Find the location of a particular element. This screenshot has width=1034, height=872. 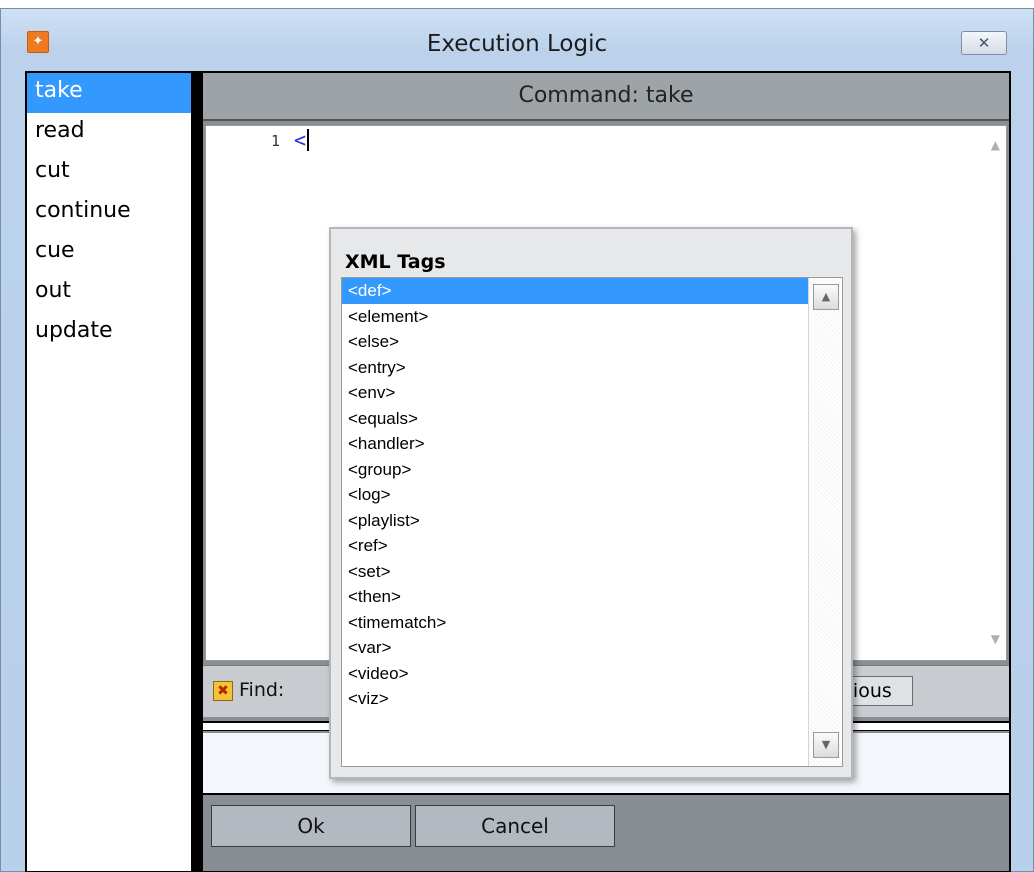

popup-title: XML Tags is located at coordinates (395, 262).